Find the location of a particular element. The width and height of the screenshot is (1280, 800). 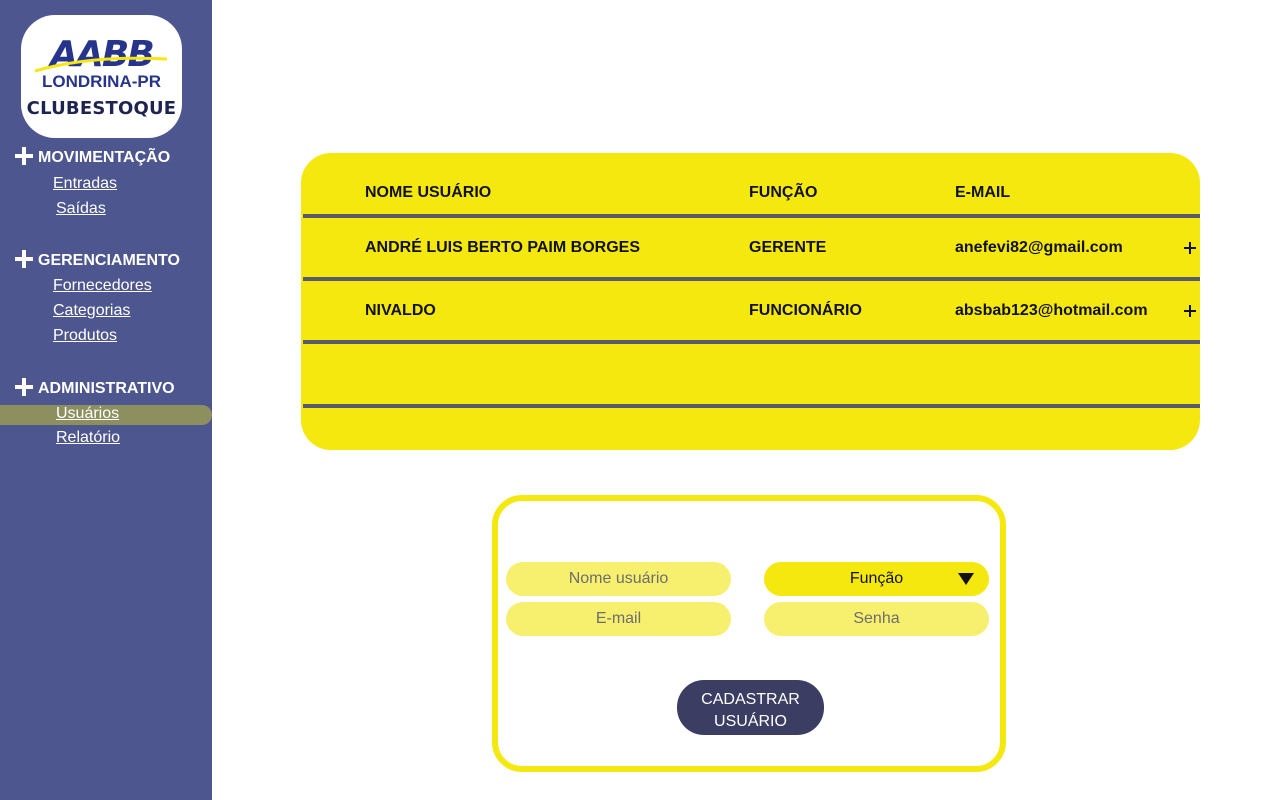

sidebar-item-fornecedores: Fornecedores is located at coordinates (102, 286).